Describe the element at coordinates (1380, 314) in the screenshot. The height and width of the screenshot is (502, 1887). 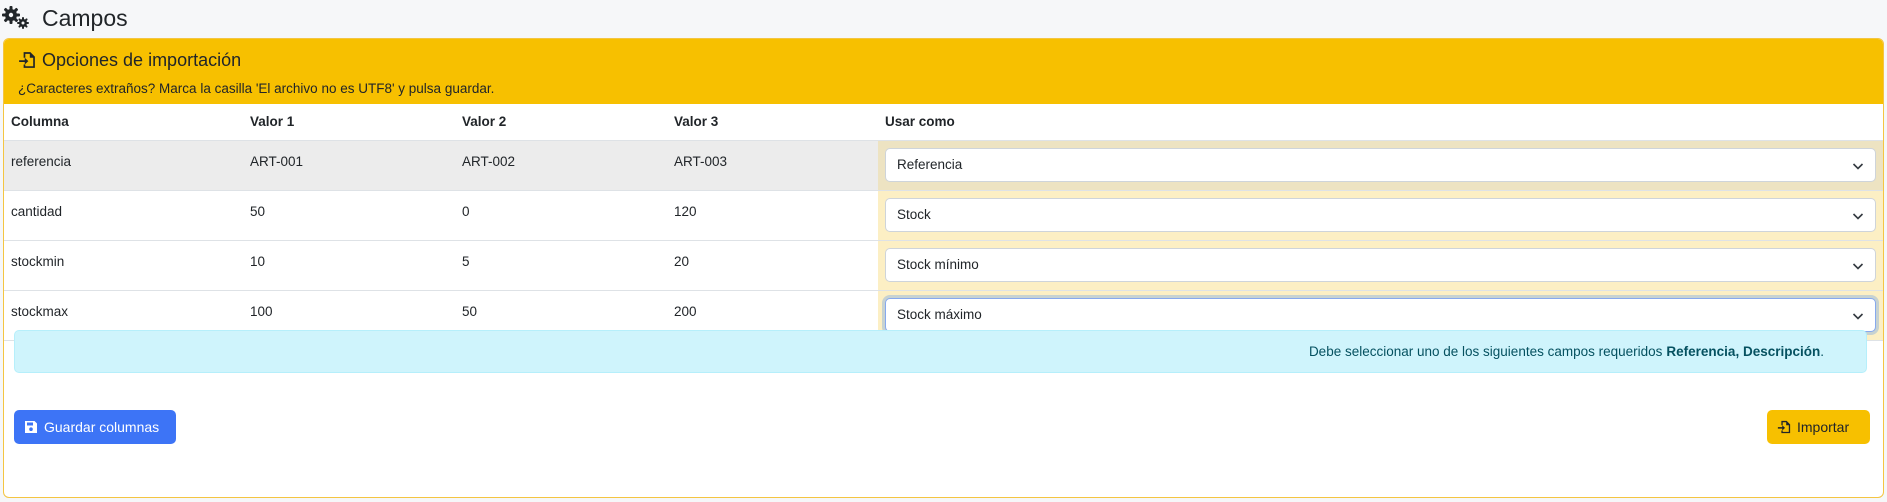
I see `usar-como-select: Stock máximo` at that location.